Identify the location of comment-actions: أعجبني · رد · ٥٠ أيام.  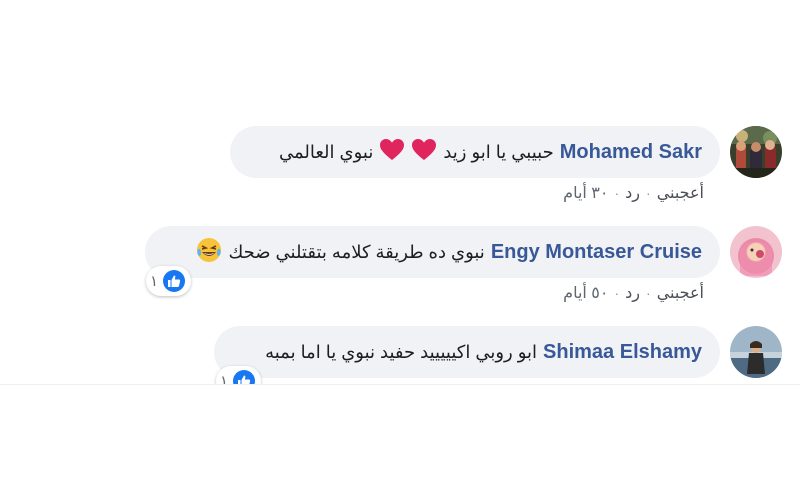
(633, 293).